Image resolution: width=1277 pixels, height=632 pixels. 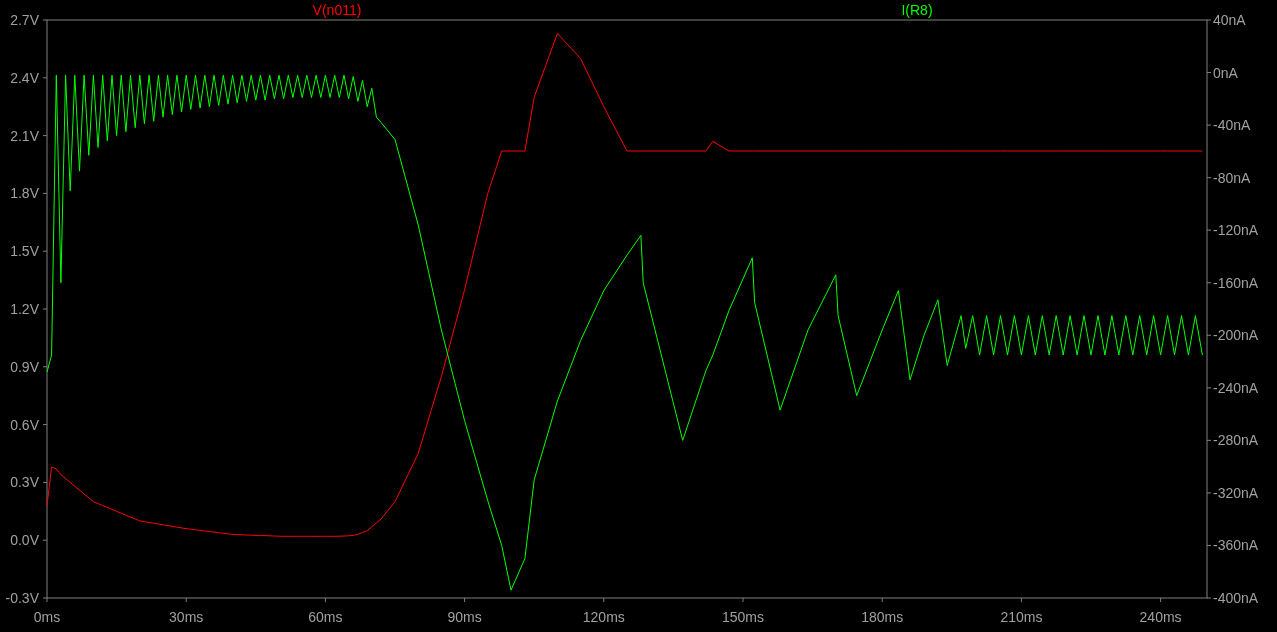 I want to click on trace-label: V(n011), so click(x=337, y=10).